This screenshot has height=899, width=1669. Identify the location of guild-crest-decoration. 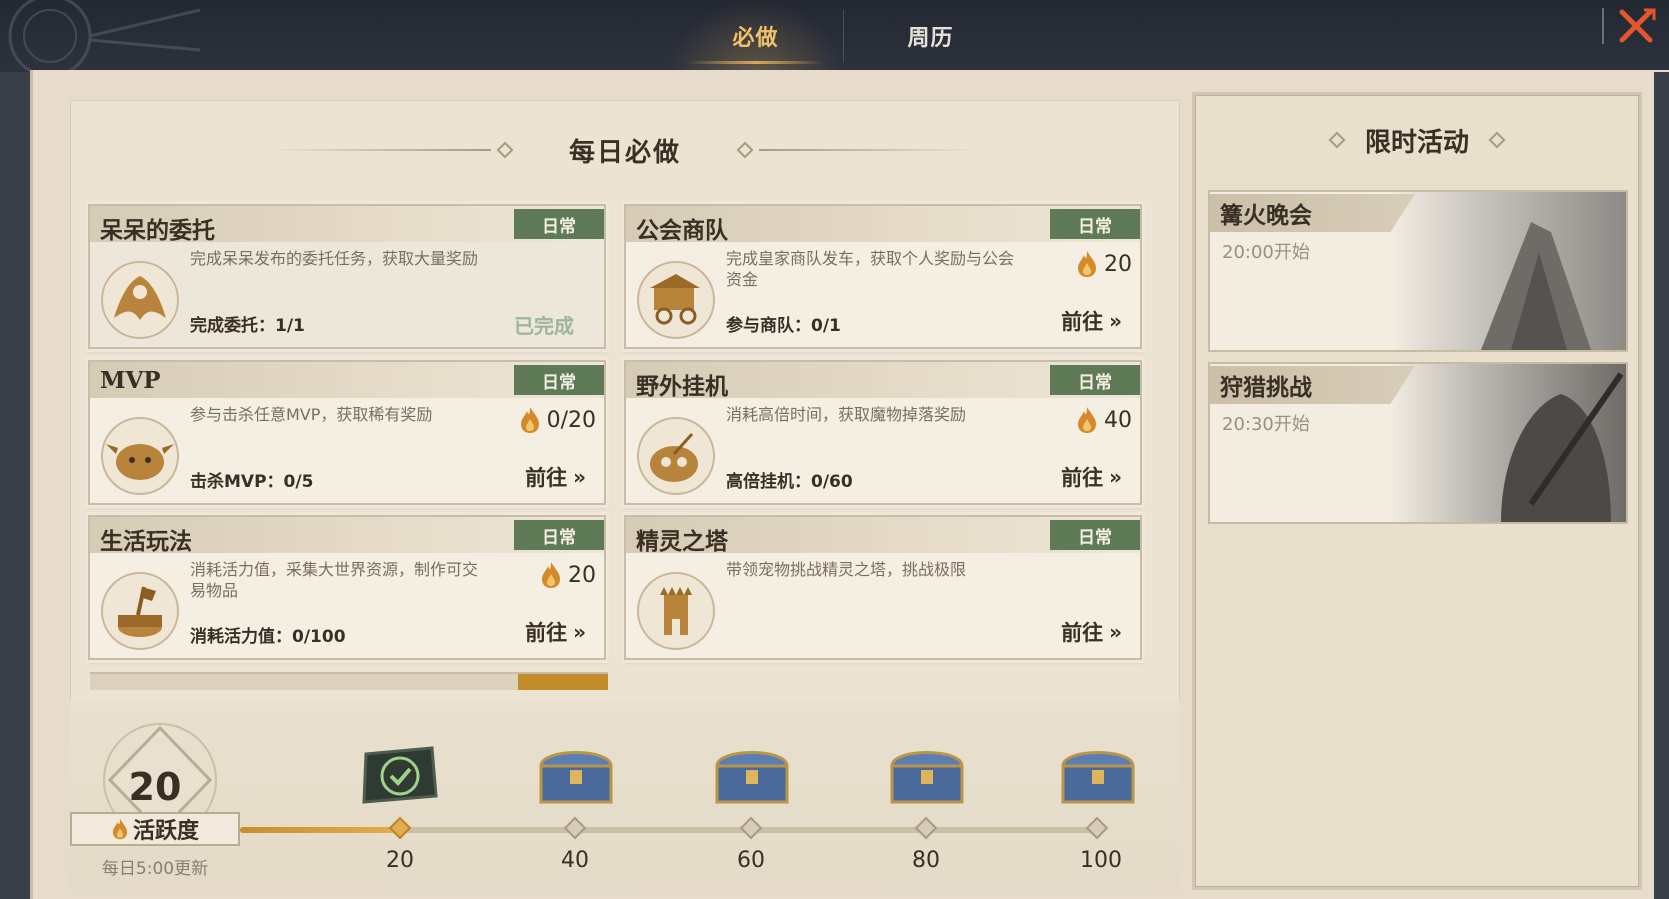
(104, 36).